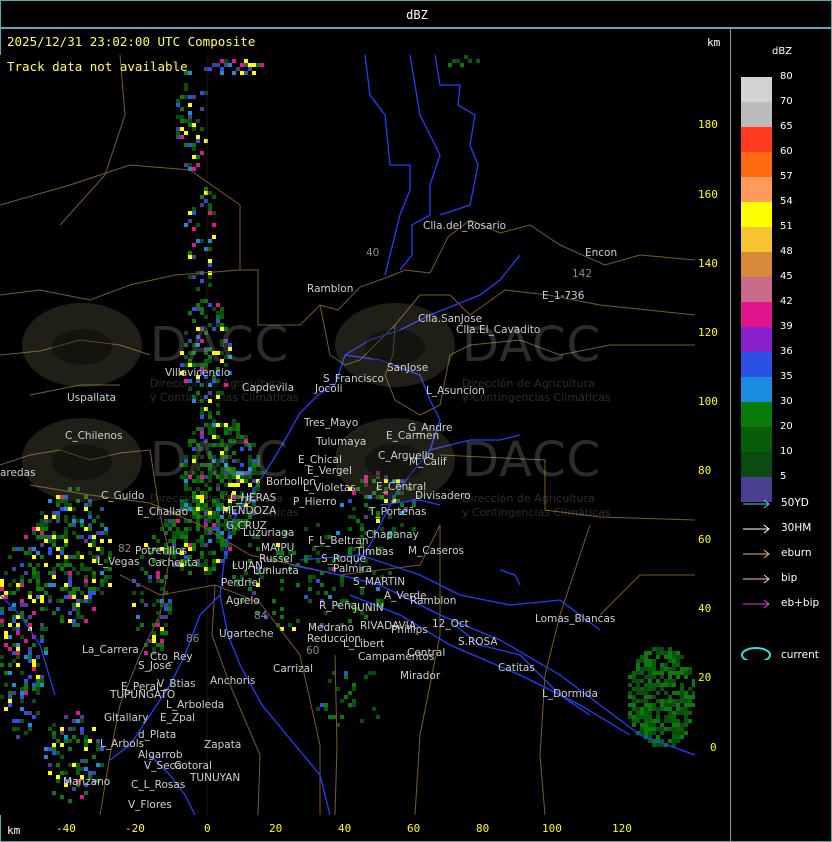 This screenshot has height=842, width=832. I want to click on town-label: L_Arboleda, so click(195, 705).